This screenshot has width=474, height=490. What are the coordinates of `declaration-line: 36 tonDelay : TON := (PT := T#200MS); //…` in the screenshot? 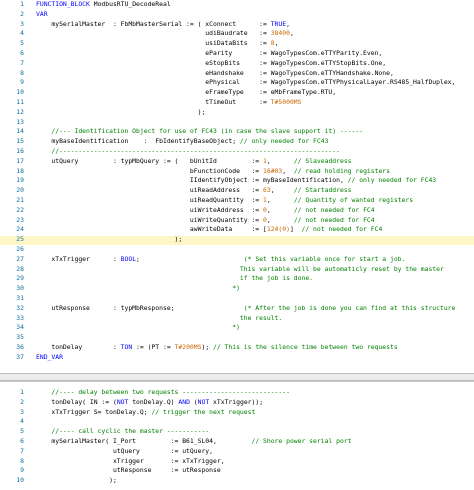 It's located at (237, 347).